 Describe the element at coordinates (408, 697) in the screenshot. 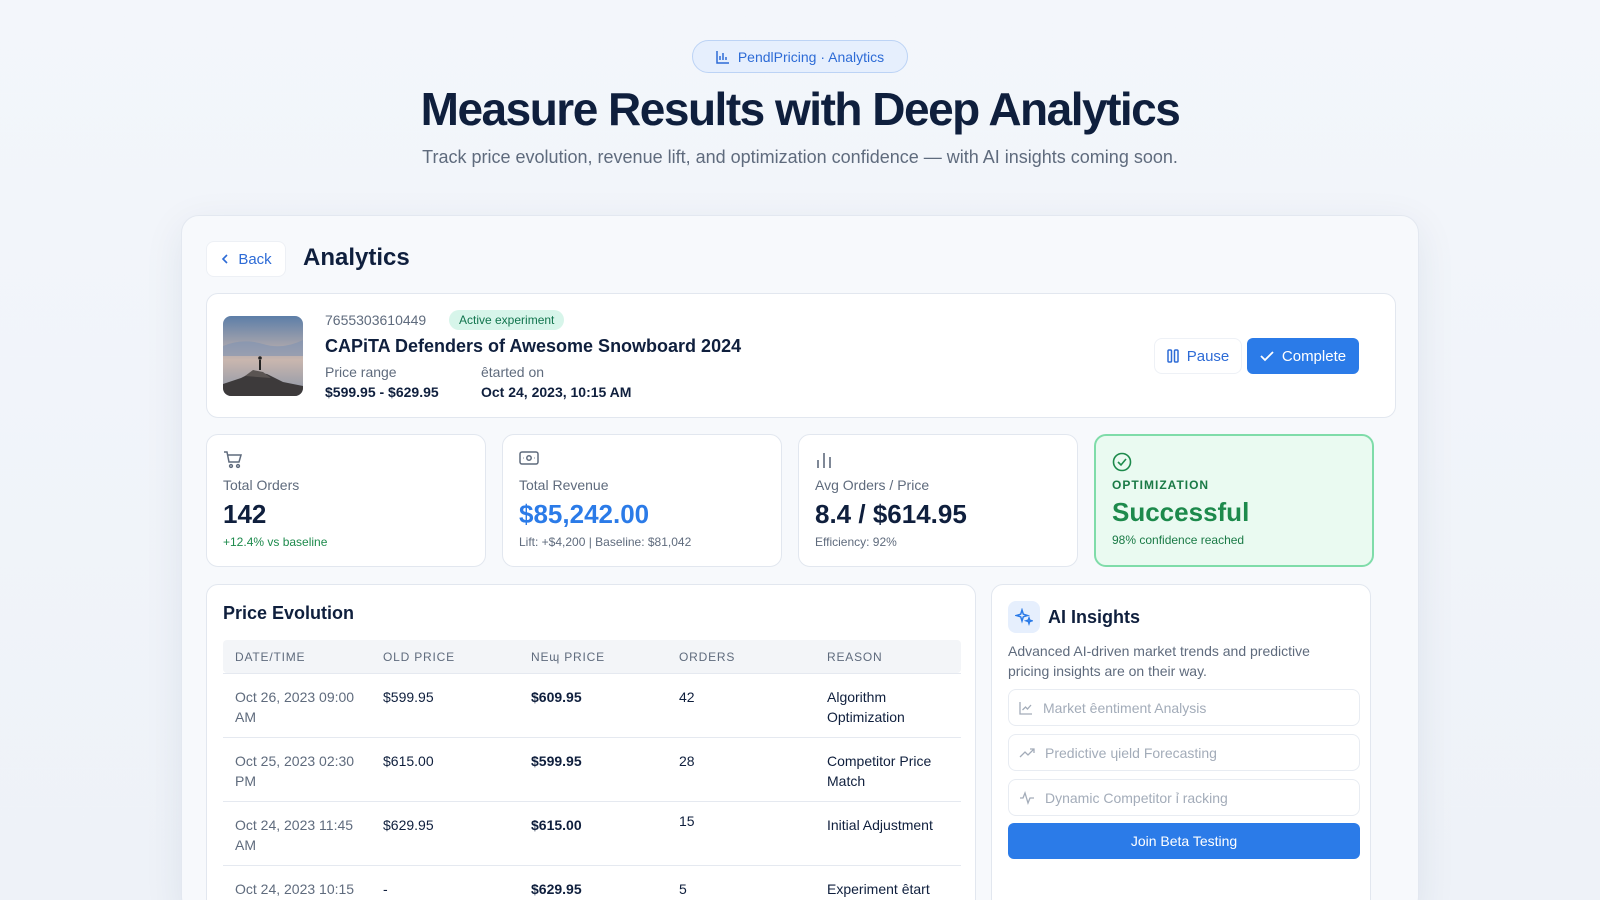

I see `row-old-price: $599.95` at that location.